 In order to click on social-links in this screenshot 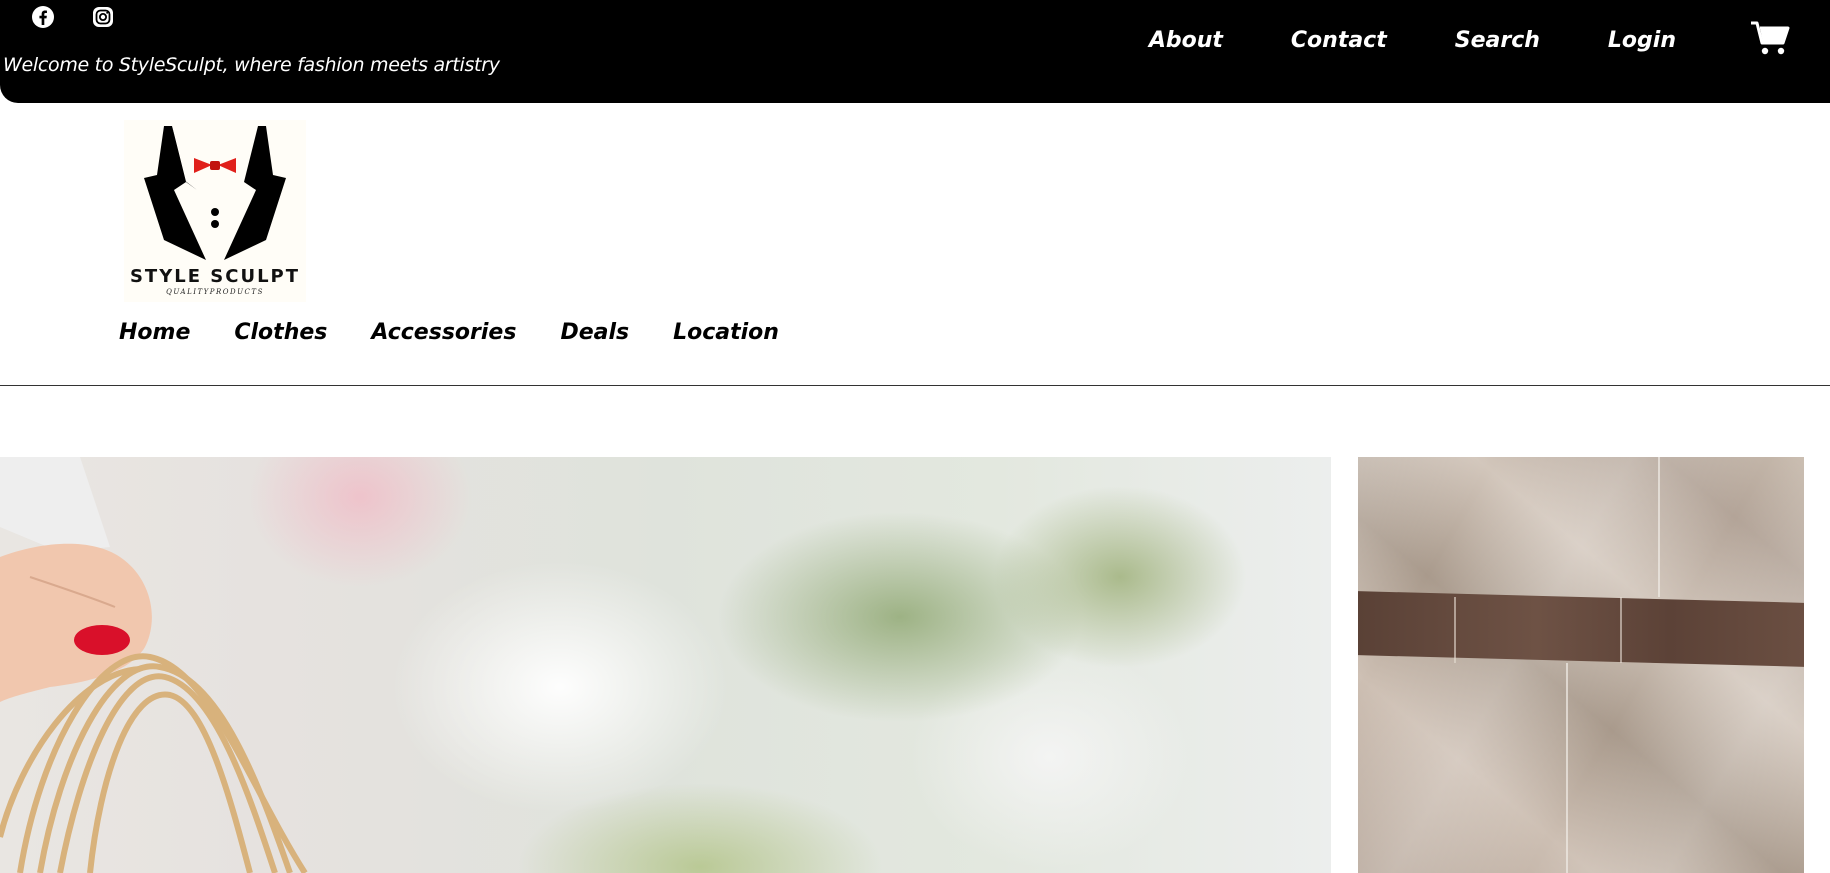, I will do `click(73, 17)`.